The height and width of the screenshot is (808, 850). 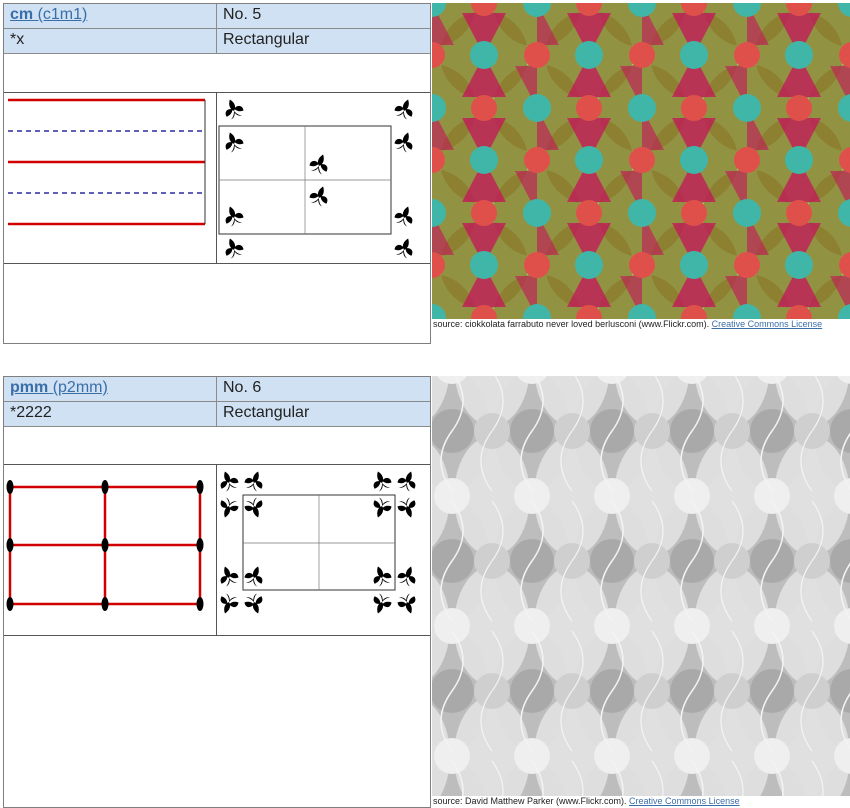 I want to click on orbifold-notation: *x, so click(x=110, y=41).